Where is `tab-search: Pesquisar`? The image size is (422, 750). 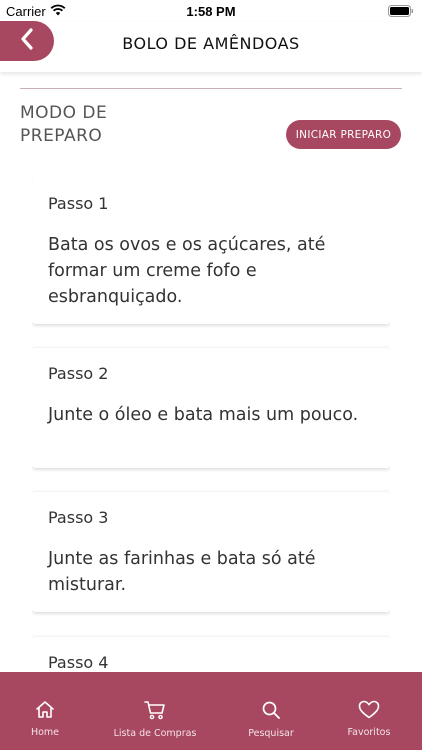
tab-search: Pesquisar is located at coordinates (271, 711).